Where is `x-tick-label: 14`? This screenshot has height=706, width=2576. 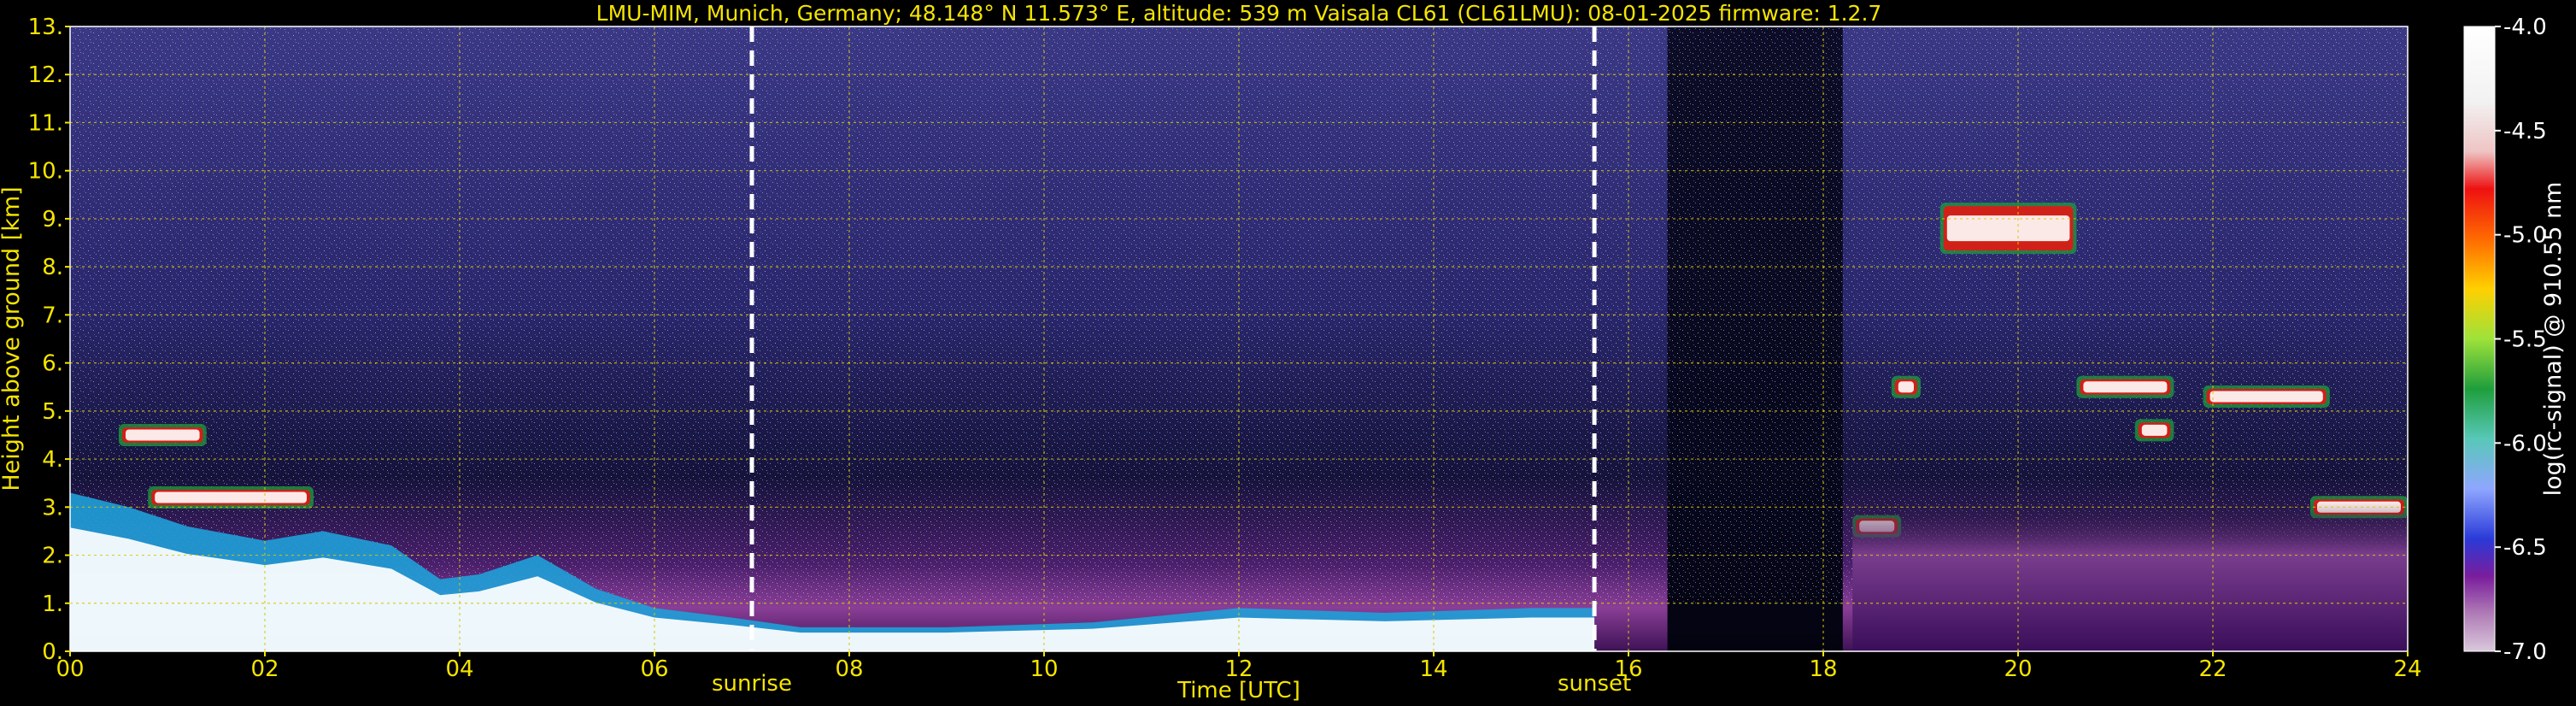 x-tick-label: 14 is located at coordinates (1433, 669).